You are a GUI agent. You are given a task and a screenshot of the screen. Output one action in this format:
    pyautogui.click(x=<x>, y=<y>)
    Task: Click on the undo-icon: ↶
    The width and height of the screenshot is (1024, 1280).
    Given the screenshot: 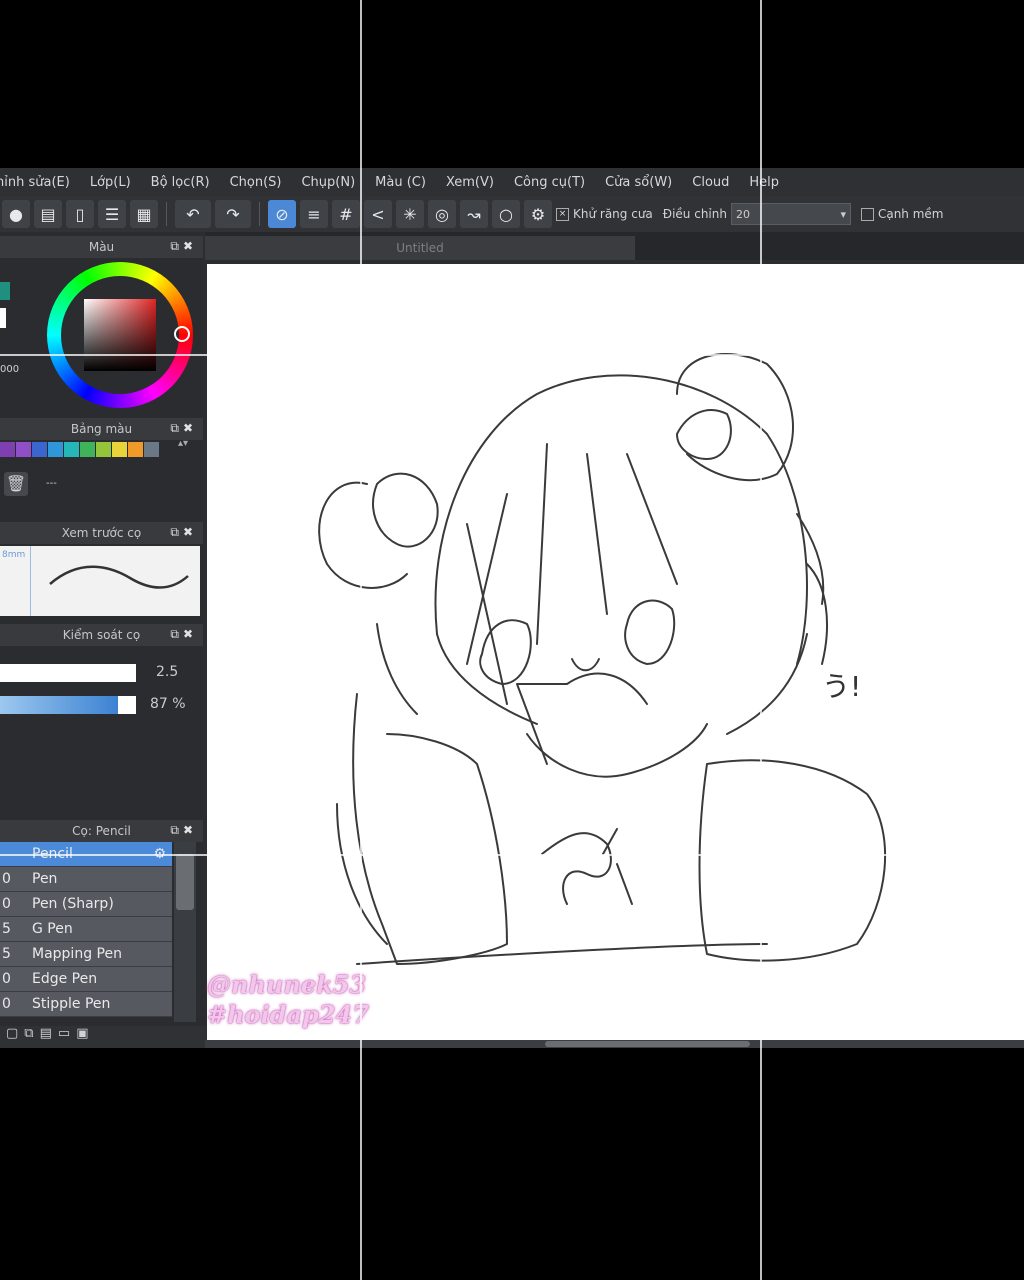 What is the action you would take?
    pyautogui.click(x=193, y=214)
    